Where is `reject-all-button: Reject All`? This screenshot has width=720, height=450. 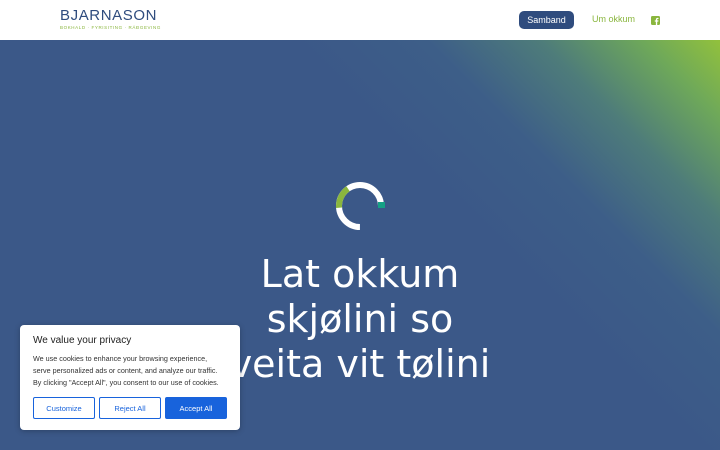 reject-all-button: Reject All is located at coordinates (130, 408).